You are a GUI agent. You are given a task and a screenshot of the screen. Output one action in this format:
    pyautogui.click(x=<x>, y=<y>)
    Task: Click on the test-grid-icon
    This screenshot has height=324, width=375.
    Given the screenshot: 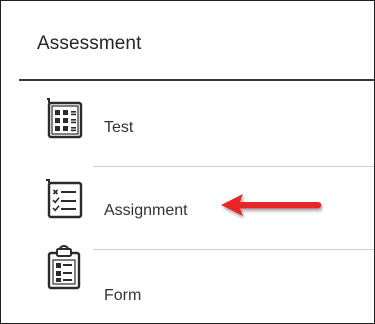 What is the action you would take?
    pyautogui.click(x=64, y=120)
    